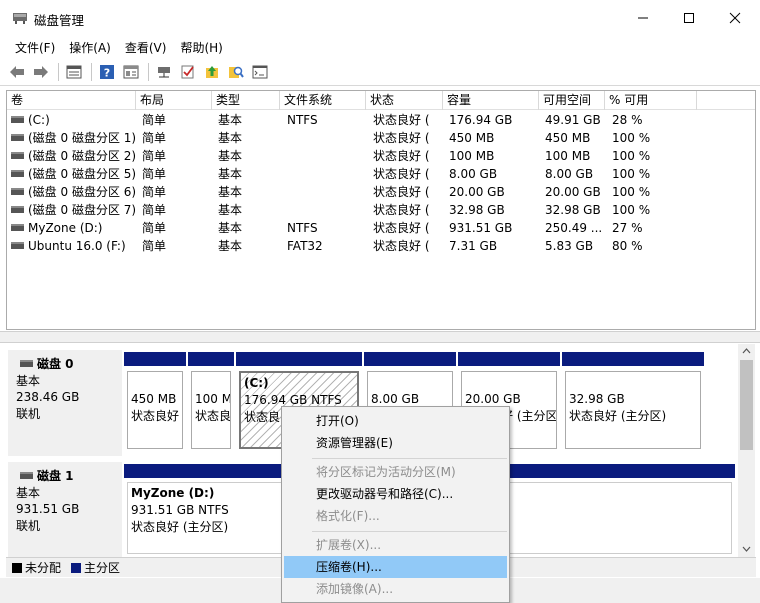  Describe the element at coordinates (395, 443) in the screenshot. I see `menu-explorer: 资源管理器(E)` at that location.